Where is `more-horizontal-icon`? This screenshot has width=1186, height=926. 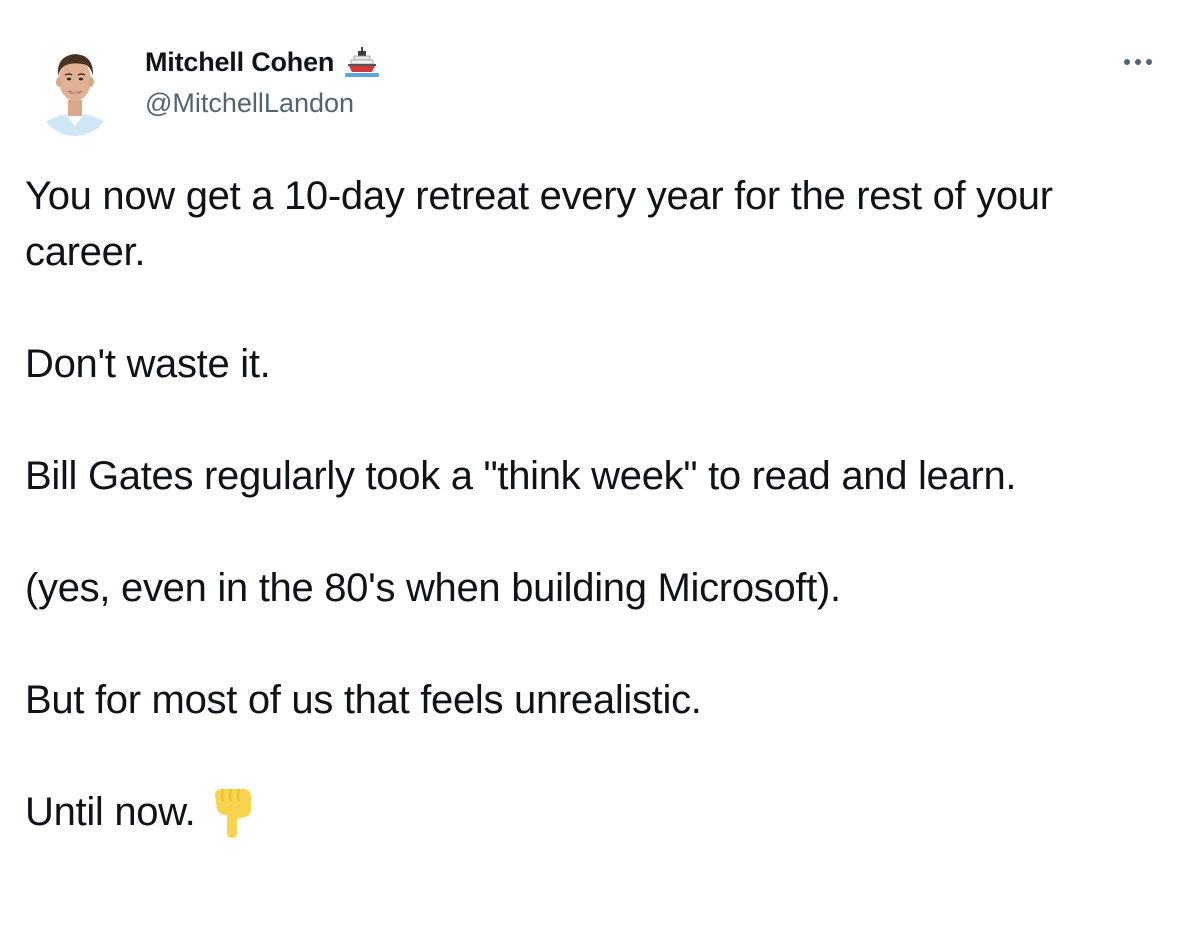
more-horizontal-icon is located at coordinates (1138, 62).